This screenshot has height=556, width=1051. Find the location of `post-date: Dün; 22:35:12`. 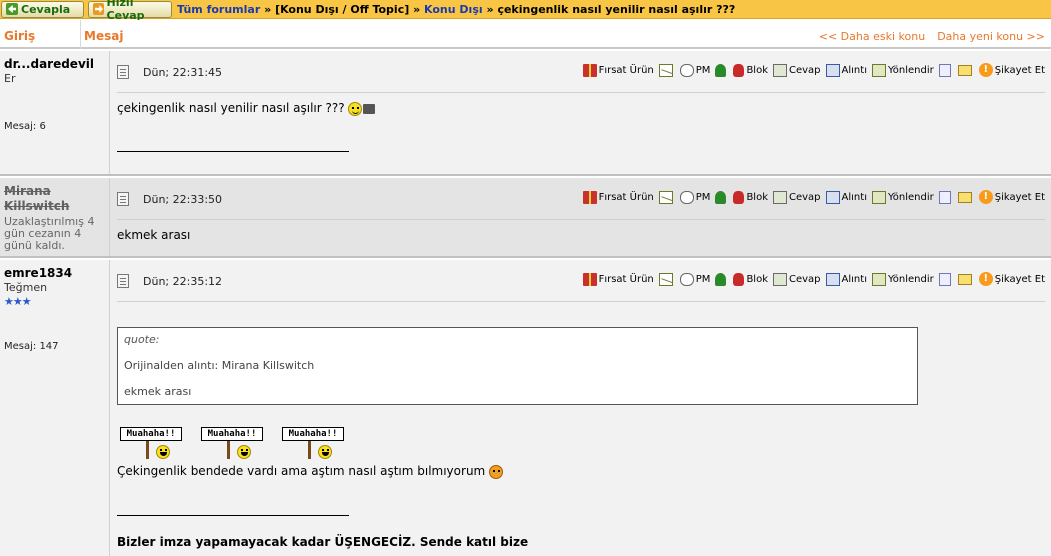

post-date: Dün; 22:35:12 is located at coordinates (183, 281).